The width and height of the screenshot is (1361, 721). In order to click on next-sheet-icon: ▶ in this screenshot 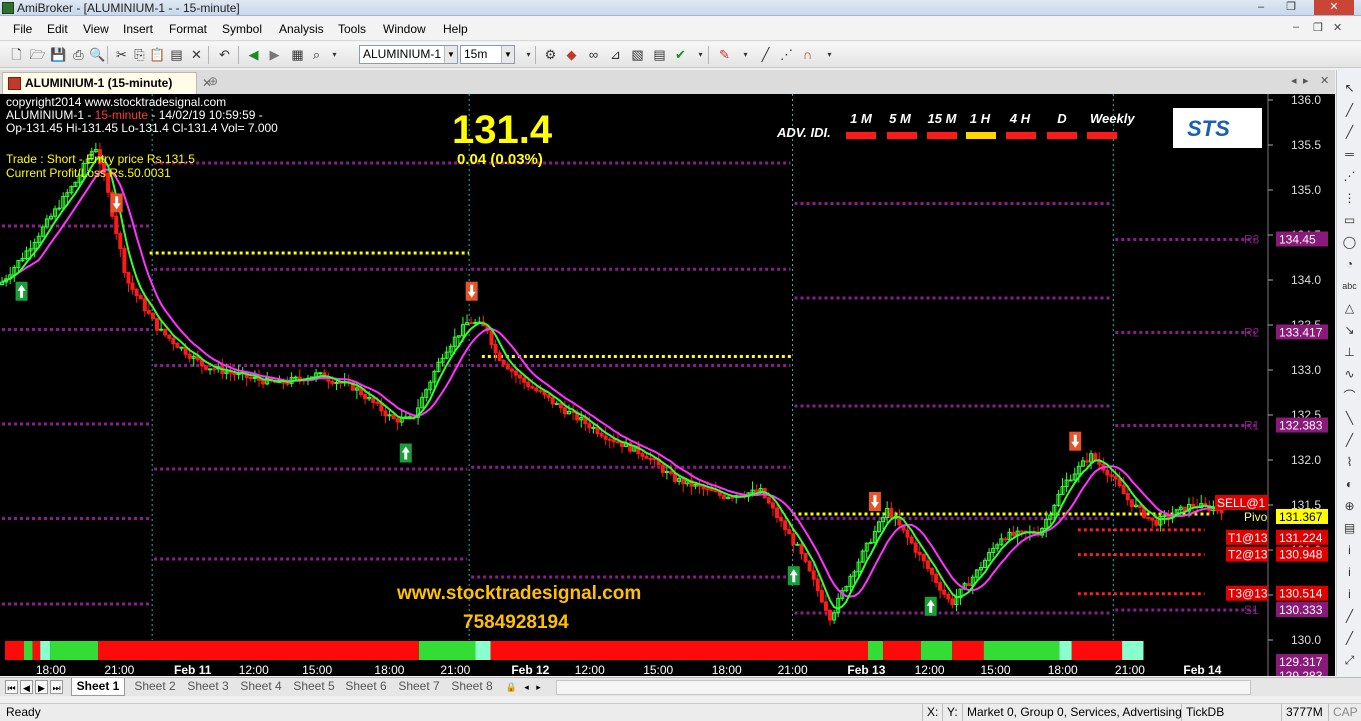, I will do `click(41, 687)`.